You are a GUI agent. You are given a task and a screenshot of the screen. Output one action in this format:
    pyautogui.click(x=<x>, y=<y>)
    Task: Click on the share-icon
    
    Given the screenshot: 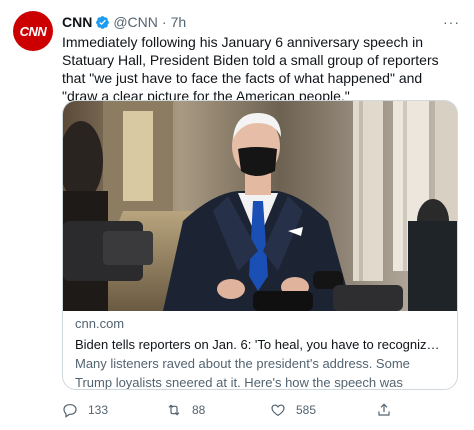 What is the action you would take?
    pyautogui.click(x=384, y=409)
    